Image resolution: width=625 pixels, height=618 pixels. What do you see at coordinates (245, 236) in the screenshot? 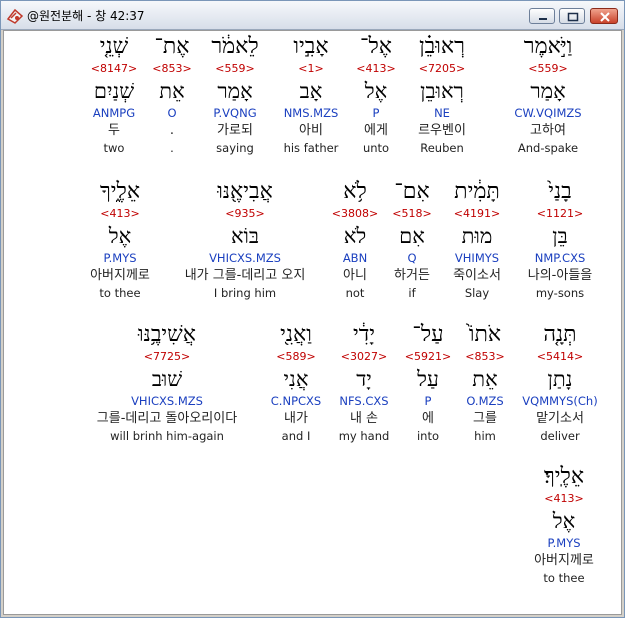
I see `lemma: בּוֹא` at bounding box center [245, 236].